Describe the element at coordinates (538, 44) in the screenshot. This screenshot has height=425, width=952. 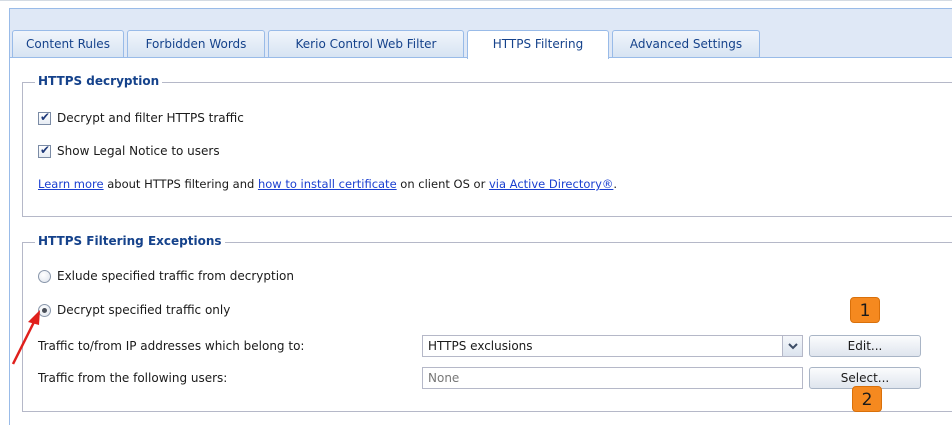
I see `tab-https-filtering: HTTPS Filtering` at that location.